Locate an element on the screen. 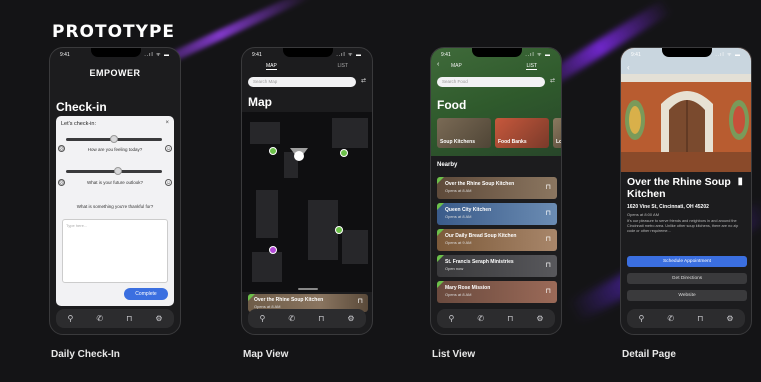 The image size is (761, 382). list-item: Queen City Kitchen Opens at 8 AM ⊓ is located at coordinates (497, 214).